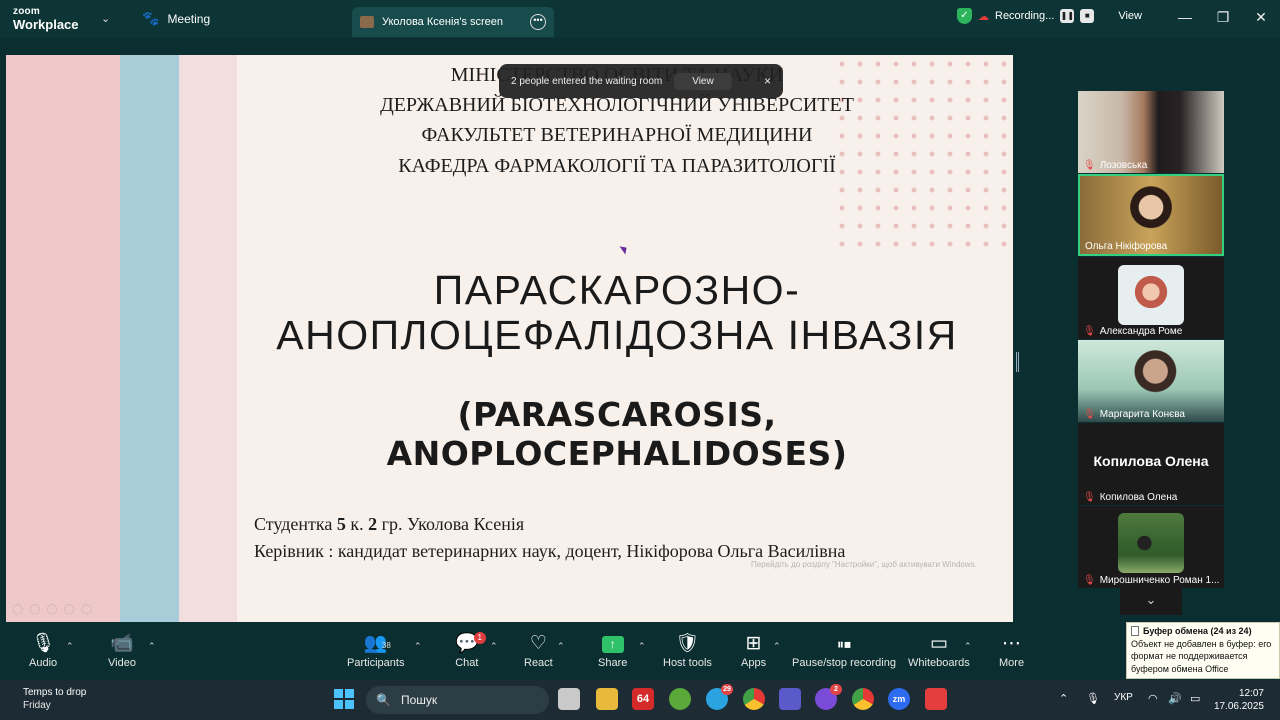 This screenshot has width=1280, height=720. Describe the element at coordinates (46, 19) in the screenshot. I see `zoom-logo: zoom Workplace` at that location.